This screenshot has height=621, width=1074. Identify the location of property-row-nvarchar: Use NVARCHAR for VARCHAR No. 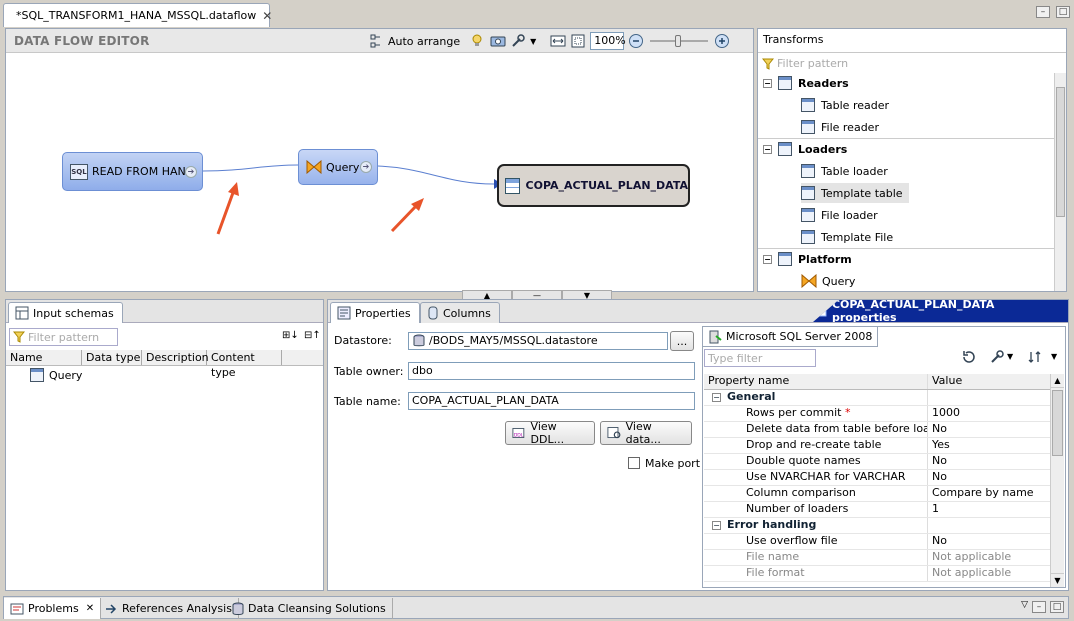
(877, 478).